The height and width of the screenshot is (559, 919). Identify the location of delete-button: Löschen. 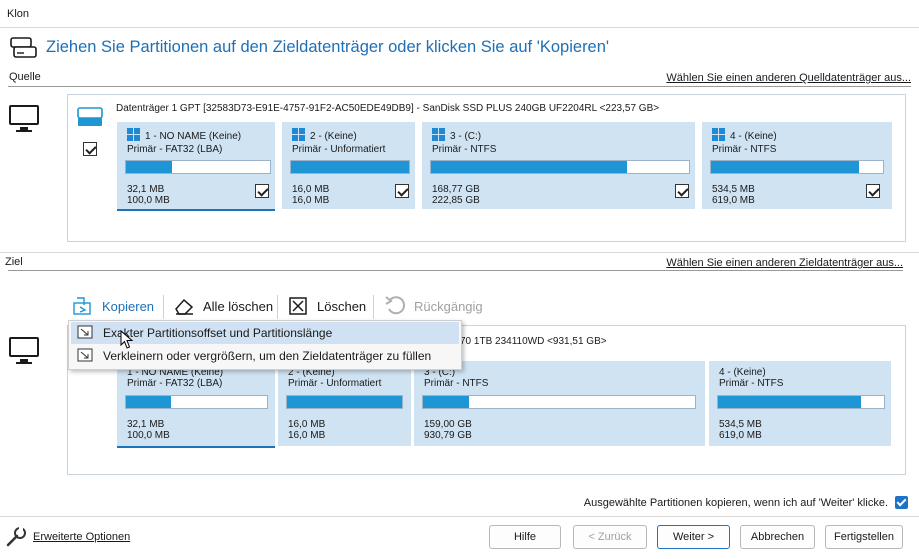
(327, 306).